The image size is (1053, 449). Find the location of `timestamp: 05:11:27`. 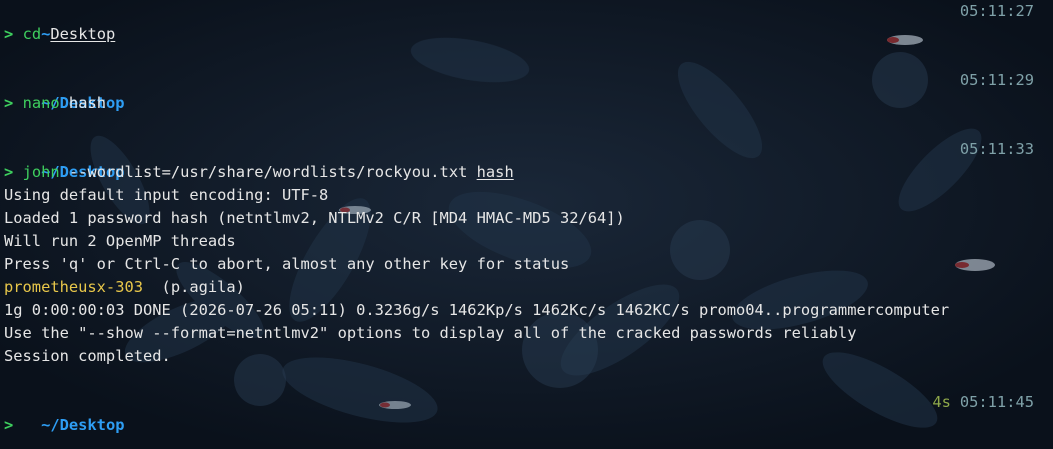

timestamp: 05:11:27 is located at coordinates (996, 11).